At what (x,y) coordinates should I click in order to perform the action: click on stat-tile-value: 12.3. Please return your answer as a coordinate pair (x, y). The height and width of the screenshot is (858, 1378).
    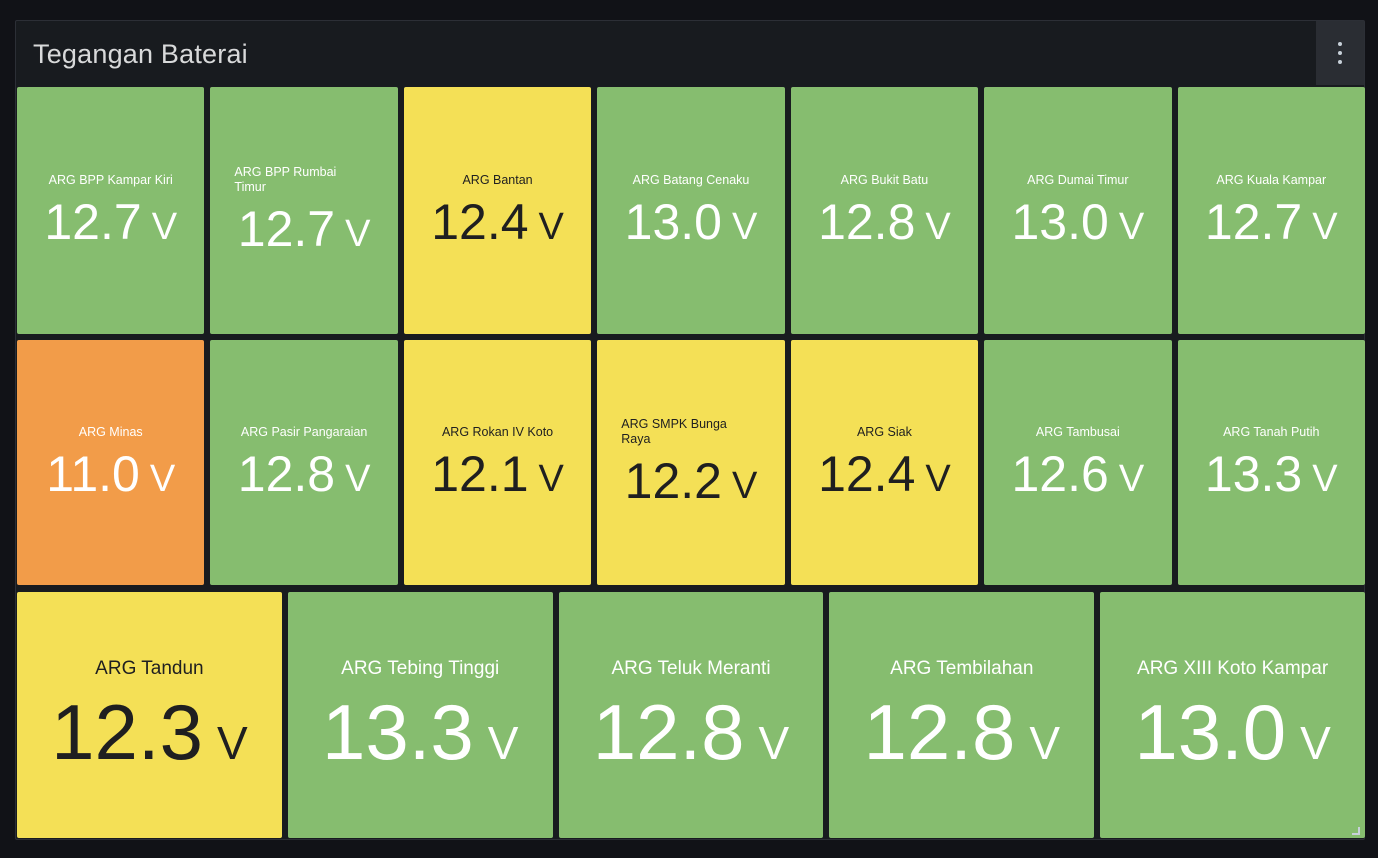
    Looking at the image, I should click on (127, 732).